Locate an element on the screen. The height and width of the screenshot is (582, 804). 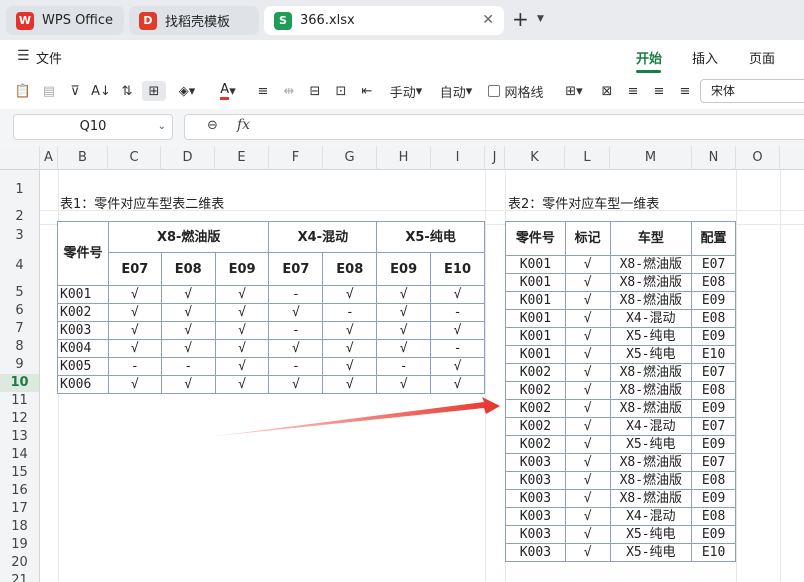
auto-label: 自动 is located at coordinates (452, 93).